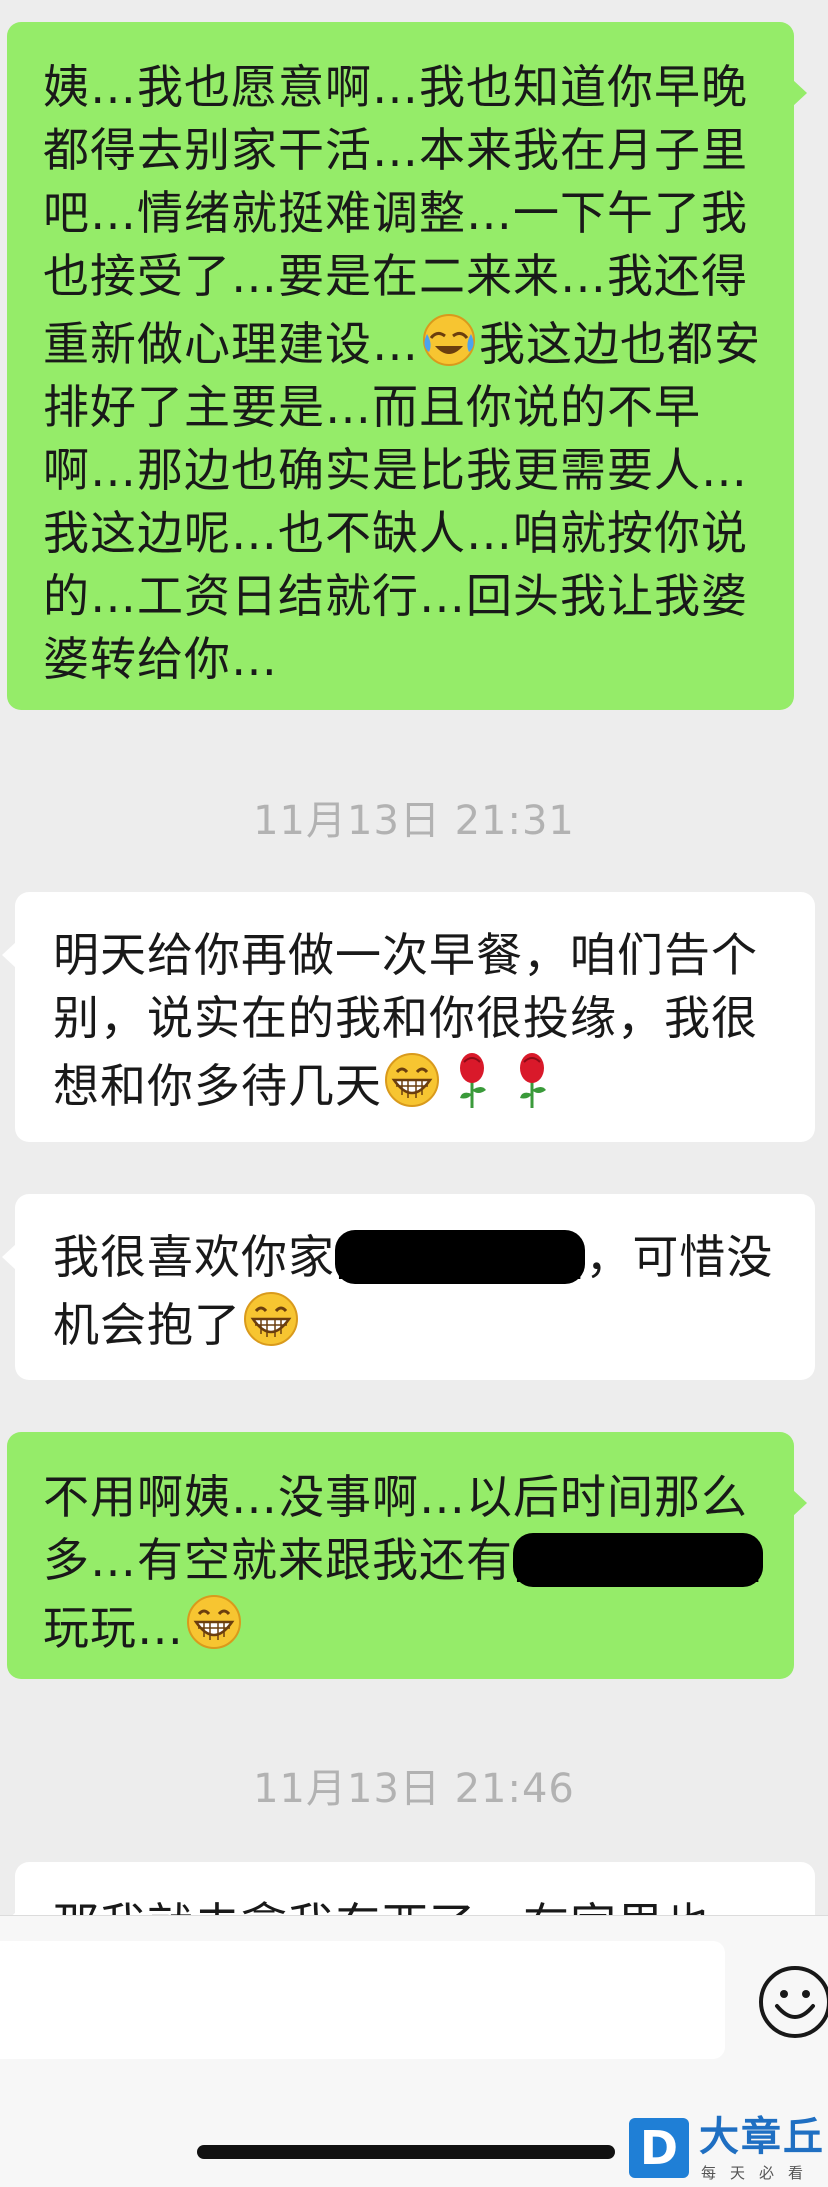  What do you see at coordinates (659, 2148) in the screenshot?
I see `watermark-logo: D` at bounding box center [659, 2148].